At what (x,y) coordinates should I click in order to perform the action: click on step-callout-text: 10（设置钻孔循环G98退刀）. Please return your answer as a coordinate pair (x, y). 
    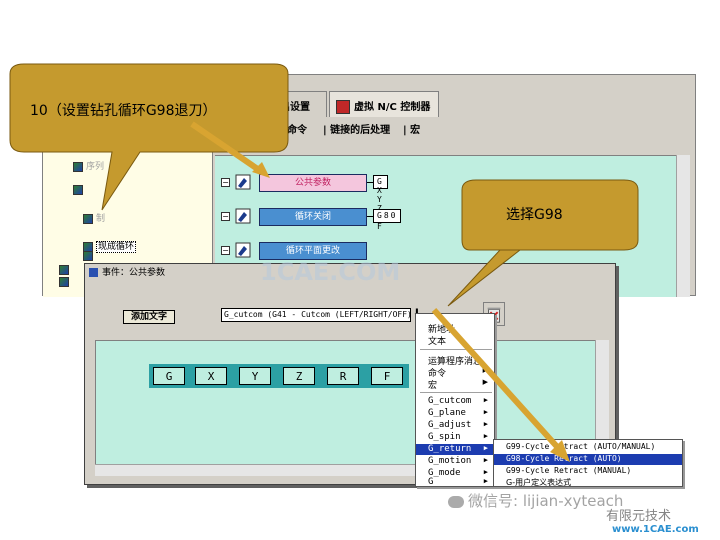
    Looking at the image, I should click on (123, 111).